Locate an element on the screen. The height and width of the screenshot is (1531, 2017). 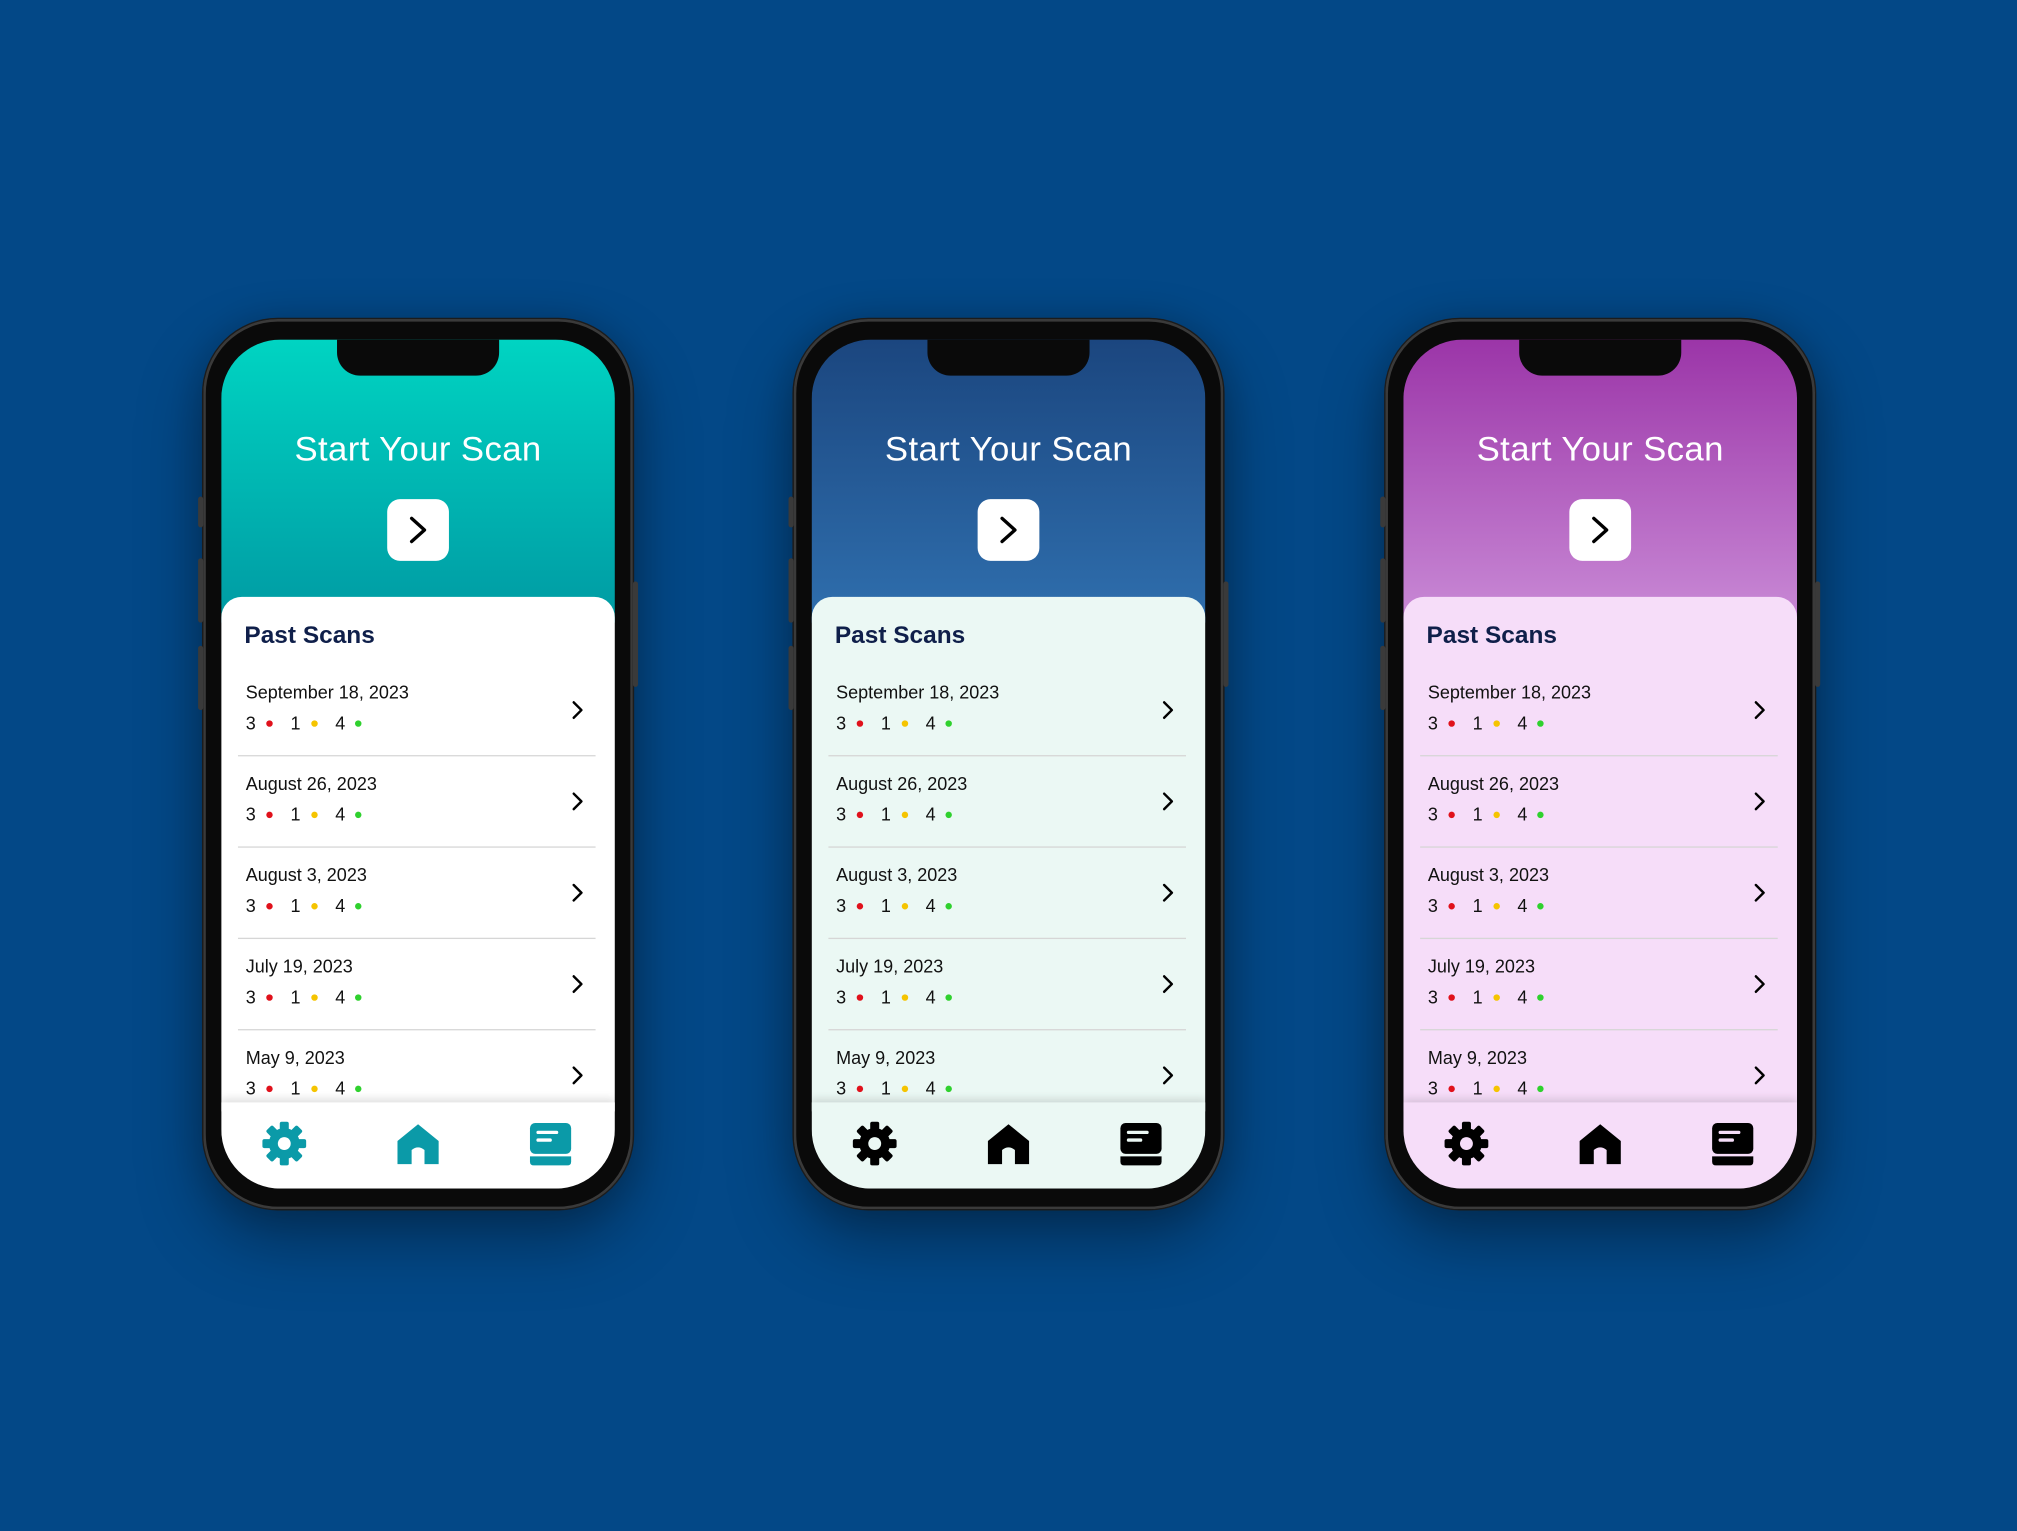
notch is located at coordinates (1008, 357).